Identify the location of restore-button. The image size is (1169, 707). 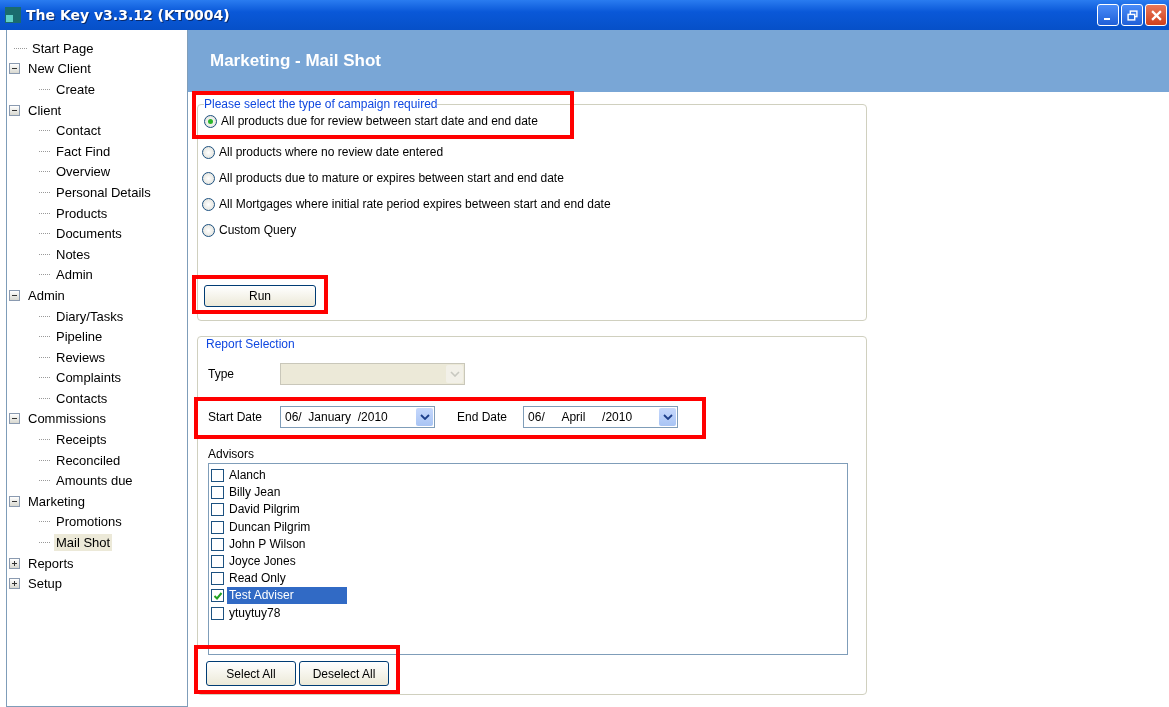
(1132, 15).